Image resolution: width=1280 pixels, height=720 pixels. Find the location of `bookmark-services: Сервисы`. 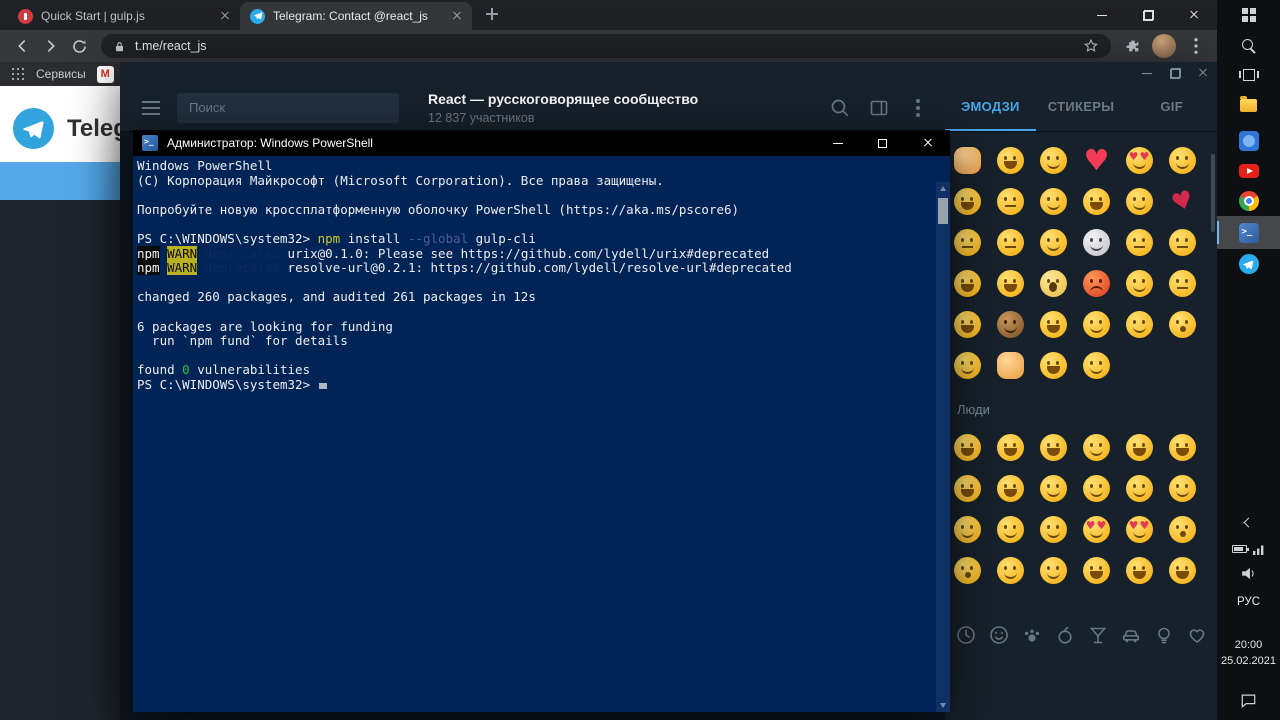

bookmark-services: Сервисы is located at coordinates (61, 74).